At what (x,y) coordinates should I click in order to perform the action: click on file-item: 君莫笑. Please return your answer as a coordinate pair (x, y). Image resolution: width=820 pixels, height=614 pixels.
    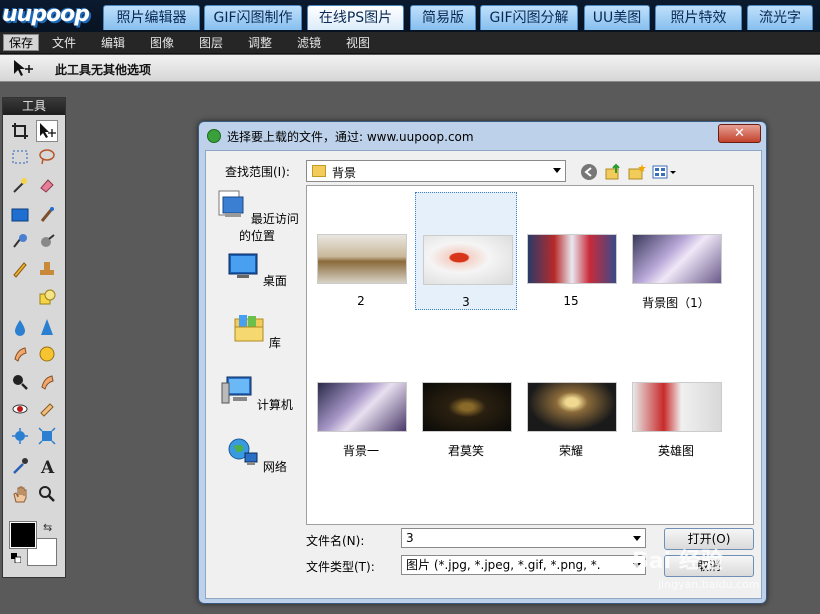
    Looking at the image, I should click on (466, 399).